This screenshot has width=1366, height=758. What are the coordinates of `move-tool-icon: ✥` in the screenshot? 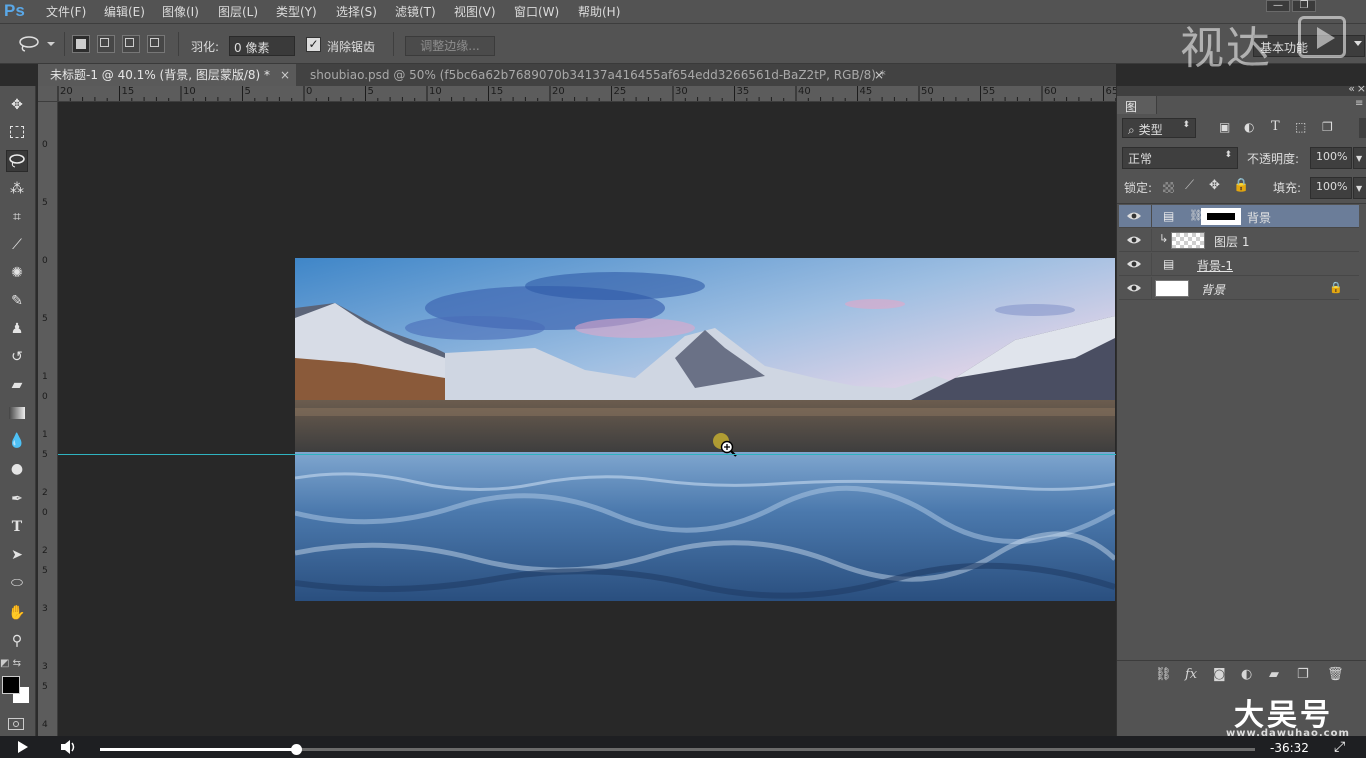 It's located at (17, 105).